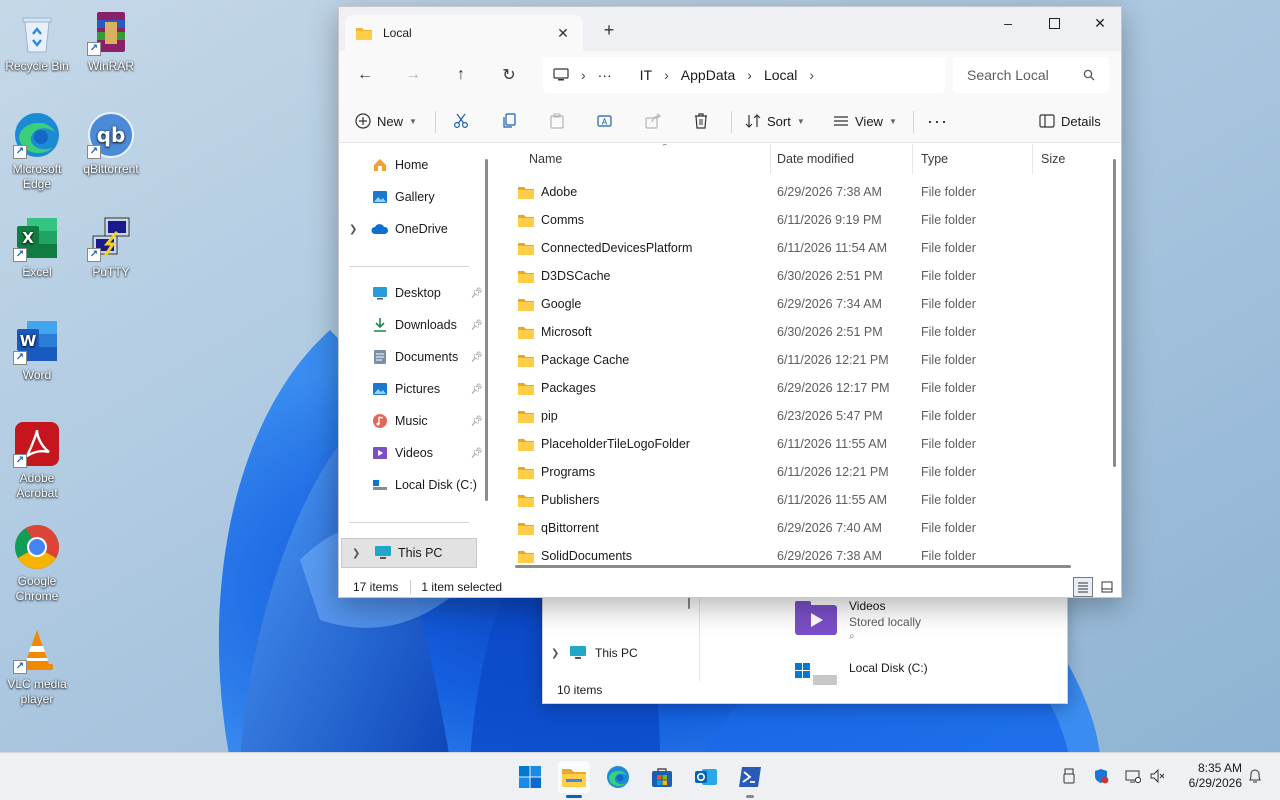 This screenshot has height=800, width=1280. What do you see at coordinates (801, 276) in the screenshot?
I see `table-row: D3DSCache 6/30/2026 2:51 PM File folder` at bounding box center [801, 276].